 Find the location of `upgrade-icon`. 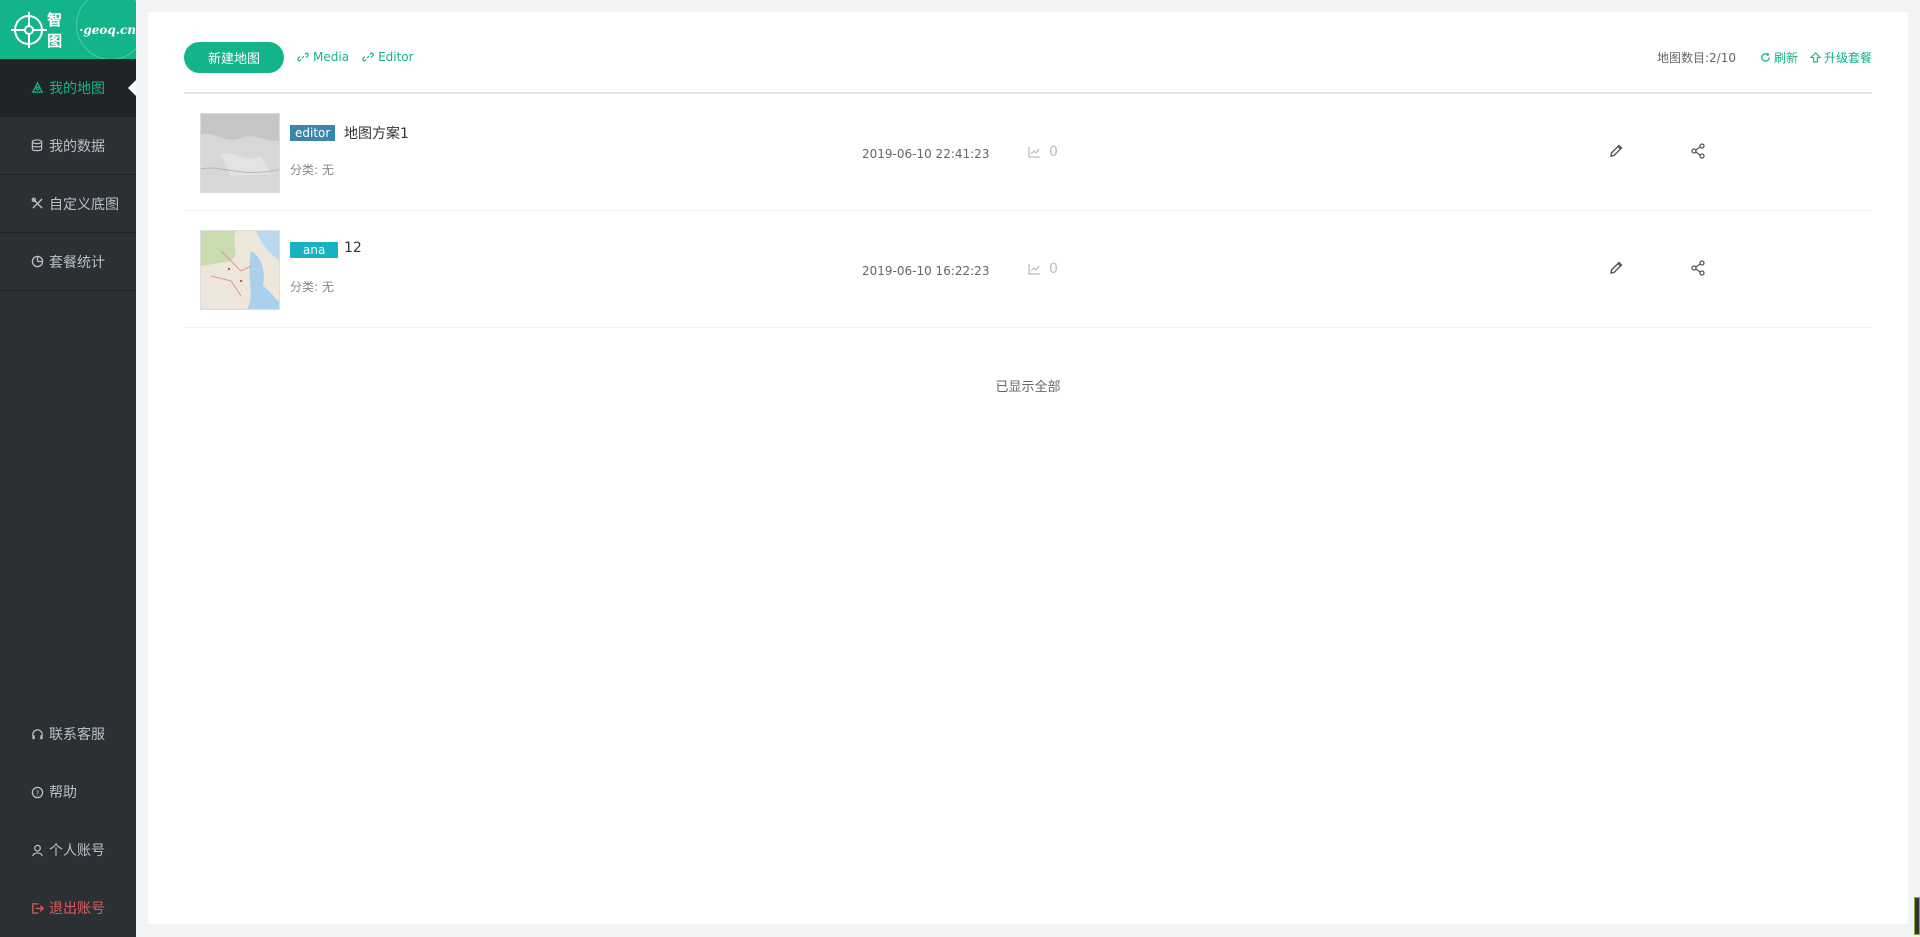

upgrade-icon is located at coordinates (1815, 57).